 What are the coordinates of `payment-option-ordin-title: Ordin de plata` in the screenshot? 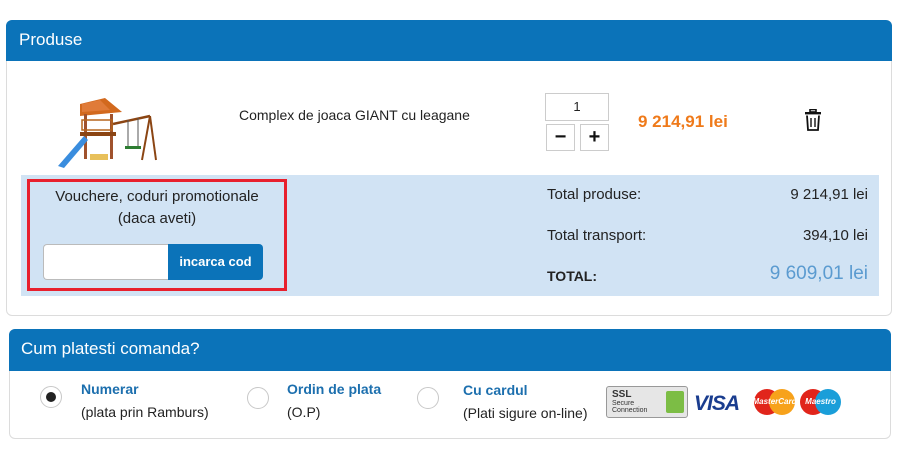 It's located at (334, 389).